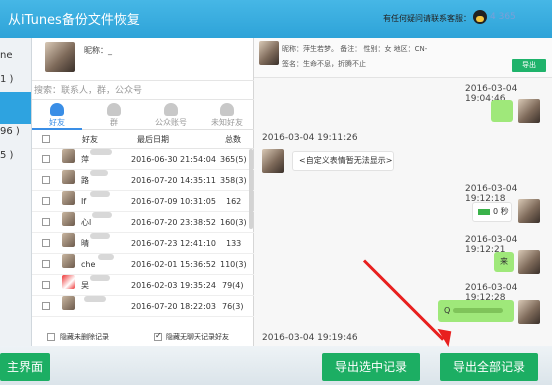 Image resolution: width=552 pixels, height=385 pixels. I want to click on table-row: 萍 2016-06-30 21:54:04 365(5), so click(143, 159).